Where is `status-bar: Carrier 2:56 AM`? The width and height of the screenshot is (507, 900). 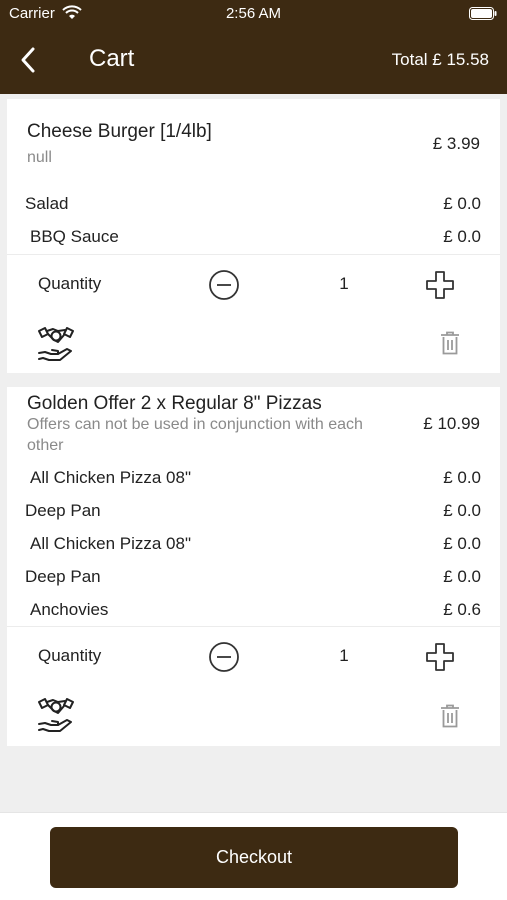 status-bar: Carrier 2:56 AM is located at coordinates (253, 14).